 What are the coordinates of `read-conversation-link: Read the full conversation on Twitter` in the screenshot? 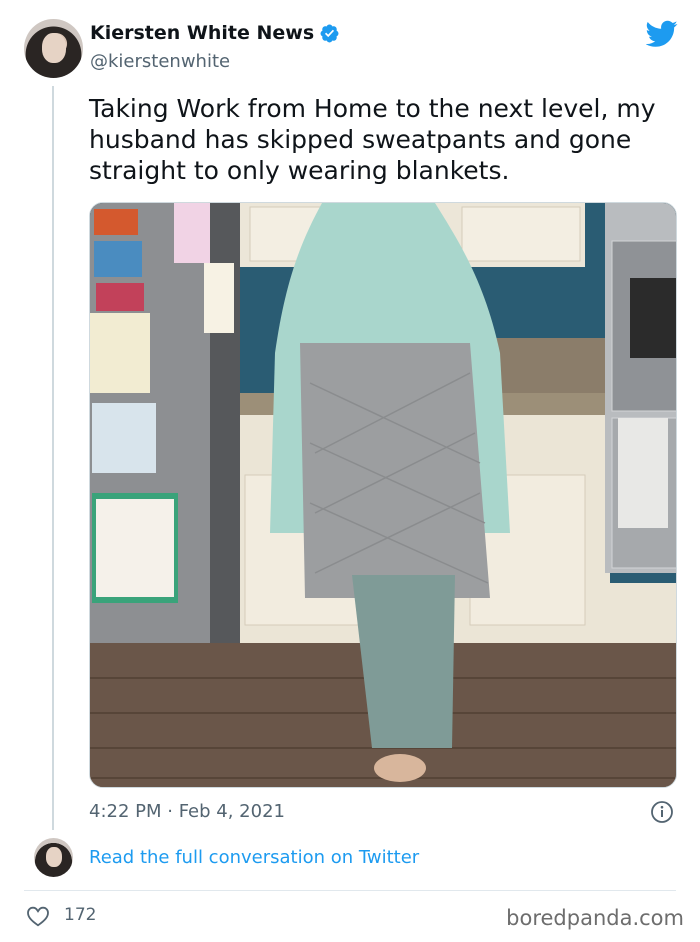 It's located at (254, 857).